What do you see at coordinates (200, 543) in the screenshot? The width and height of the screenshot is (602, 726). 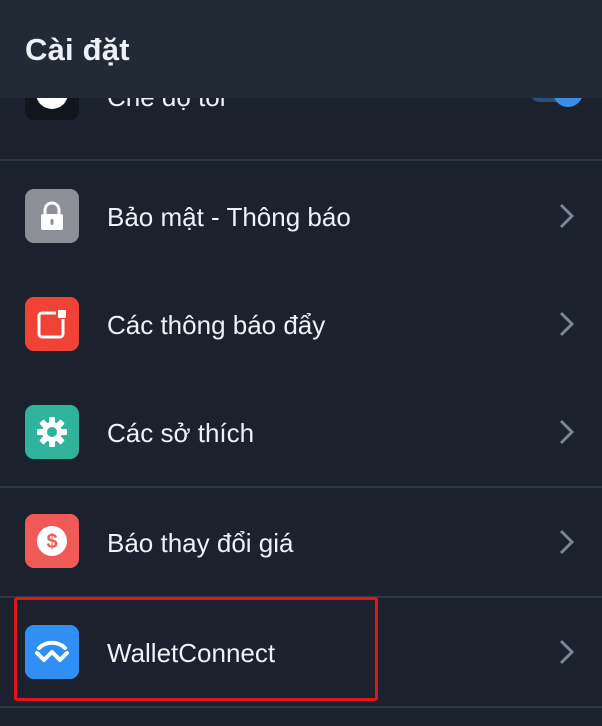 I see `settings-item-label: Báo thay đổi giá` at bounding box center [200, 543].